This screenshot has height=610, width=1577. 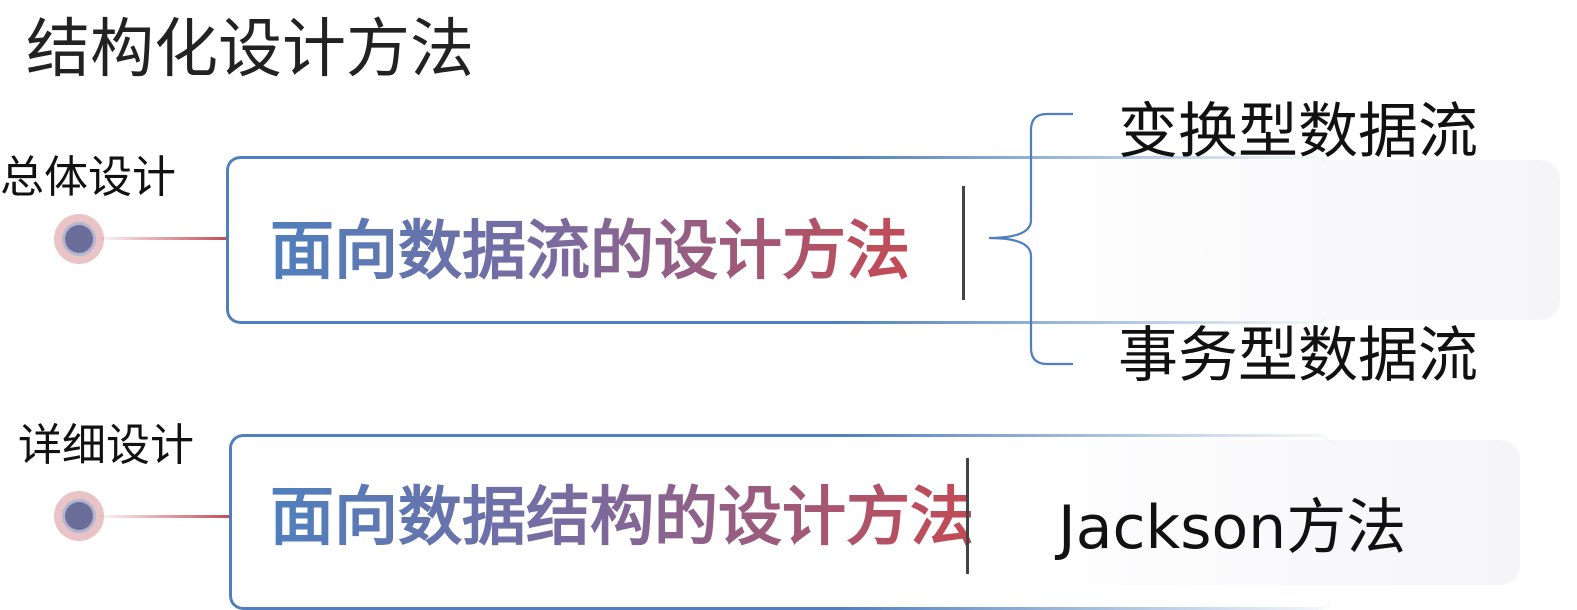 What do you see at coordinates (1298, 132) in the screenshot?
I see `section-1-branch-1: 变换型数据流` at bounding box center [1298, 132].